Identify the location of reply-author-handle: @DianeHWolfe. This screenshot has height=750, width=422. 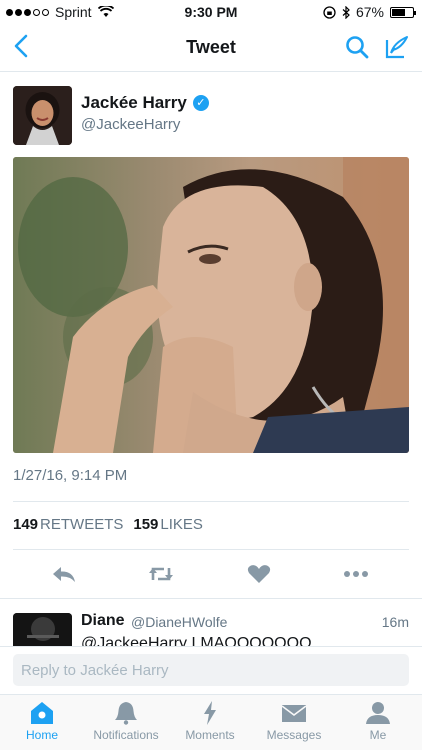
(179, 622).